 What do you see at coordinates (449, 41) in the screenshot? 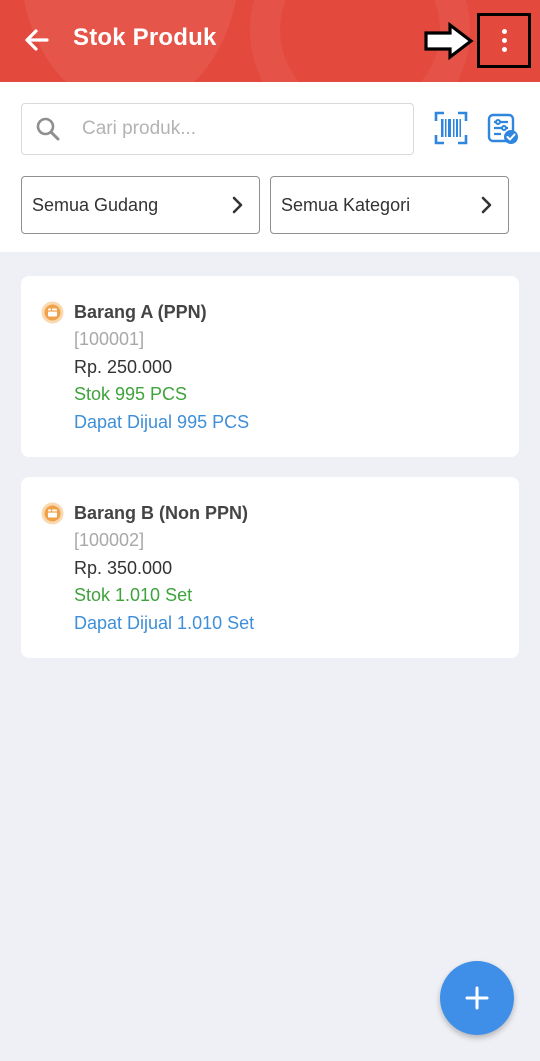
I see `outline-arrow-right-icon` at bounding box center [449, 41].